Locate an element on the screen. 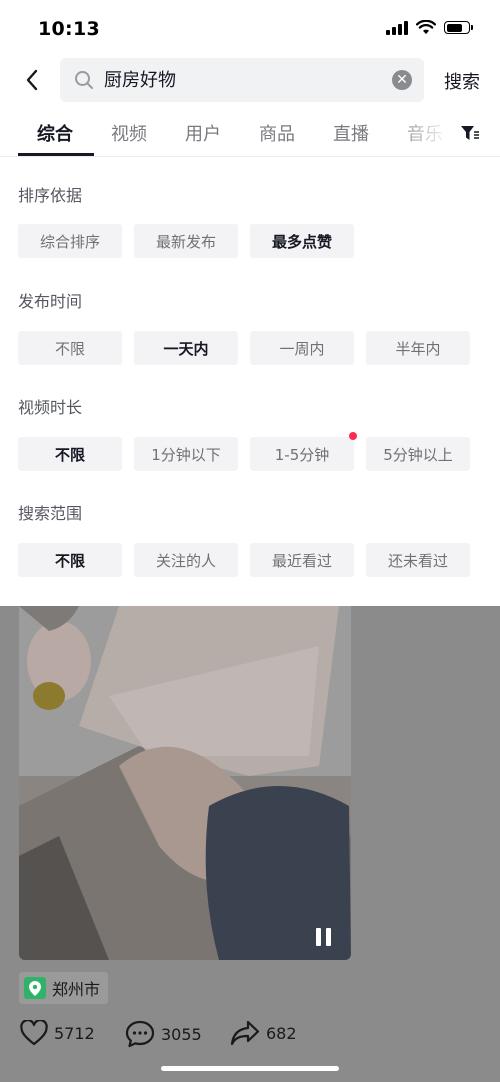  duration-option-1-5min: 1-5分钟 is located at coordinates (302, 454).